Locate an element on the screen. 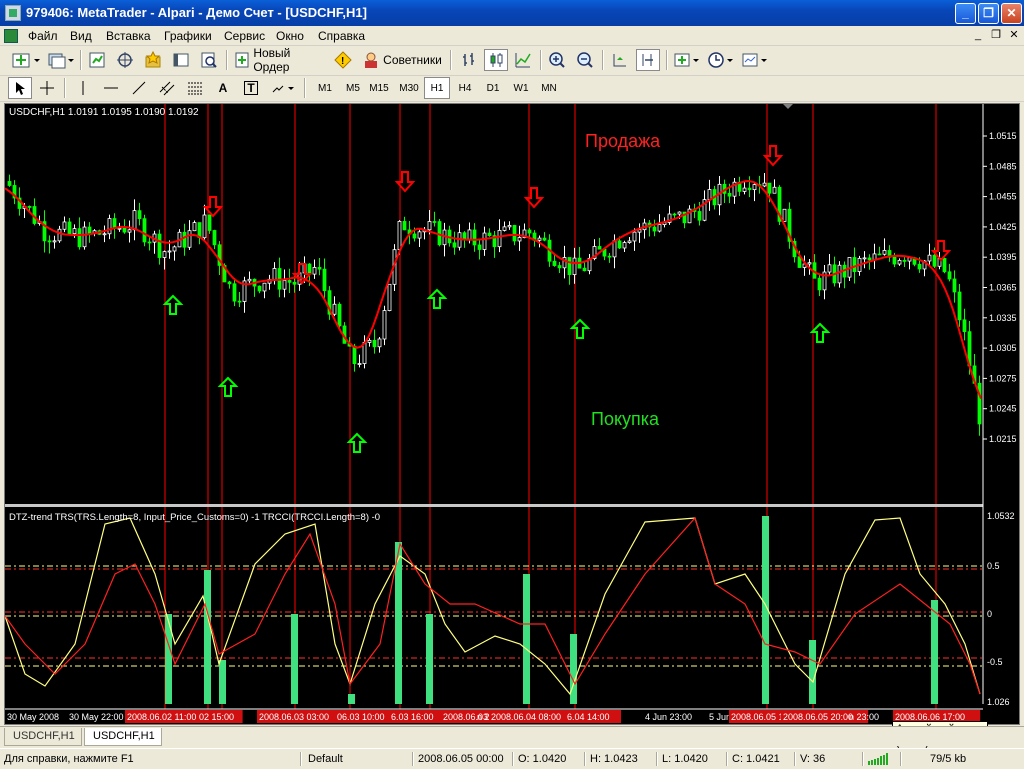 This screenshot has height=769, width=1024. timeframe-m5-button: M5 is located at coordinates (353, 88).